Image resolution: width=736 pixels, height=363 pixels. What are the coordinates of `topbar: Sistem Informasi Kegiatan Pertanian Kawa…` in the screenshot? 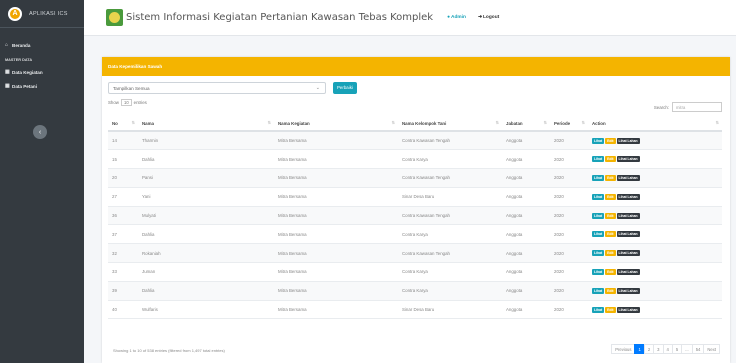 It's located at (410, 18).